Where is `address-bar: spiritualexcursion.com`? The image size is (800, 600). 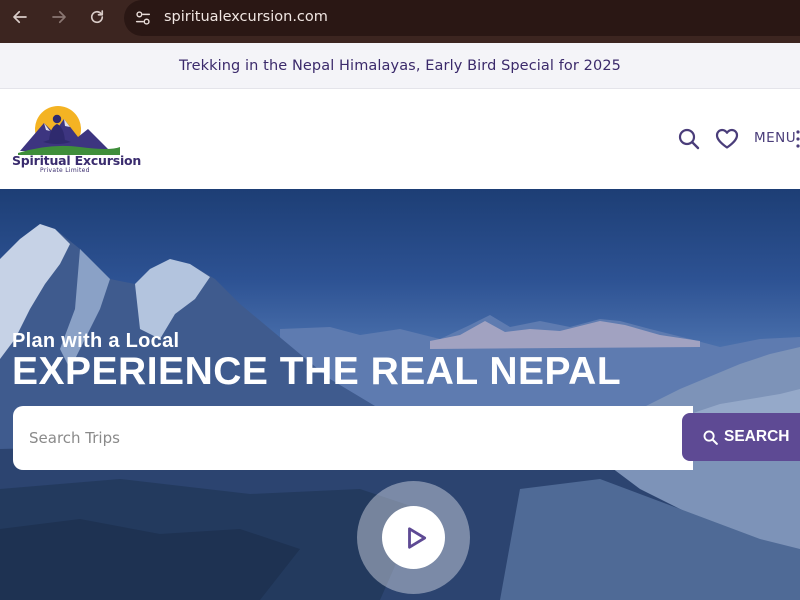 address-bar: spiritualexcursion.com is located at coordinates (462, 18).